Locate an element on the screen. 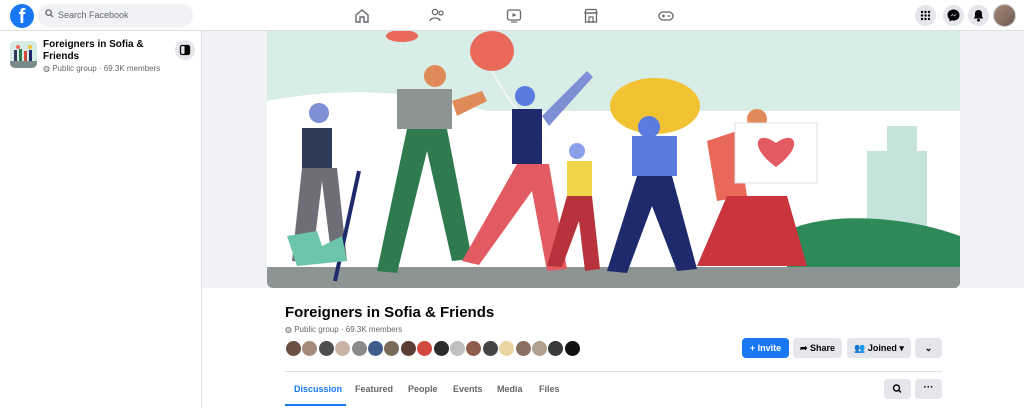 The height and width of the screenshot is (408, 1024). notifications-button is located at coordinates (978, 15).